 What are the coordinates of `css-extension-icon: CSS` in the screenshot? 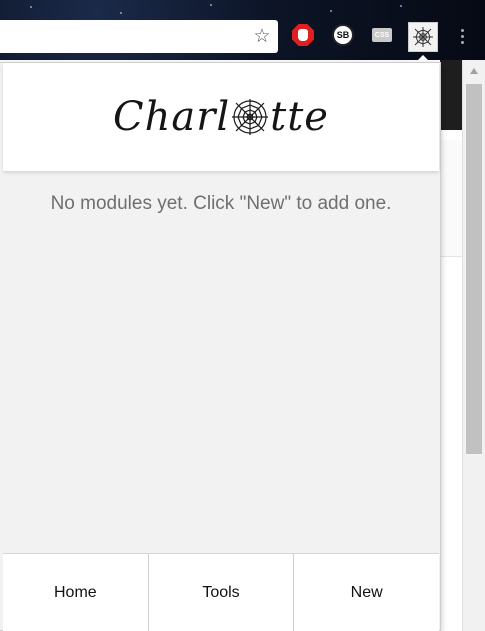 It's located at (382, 35).